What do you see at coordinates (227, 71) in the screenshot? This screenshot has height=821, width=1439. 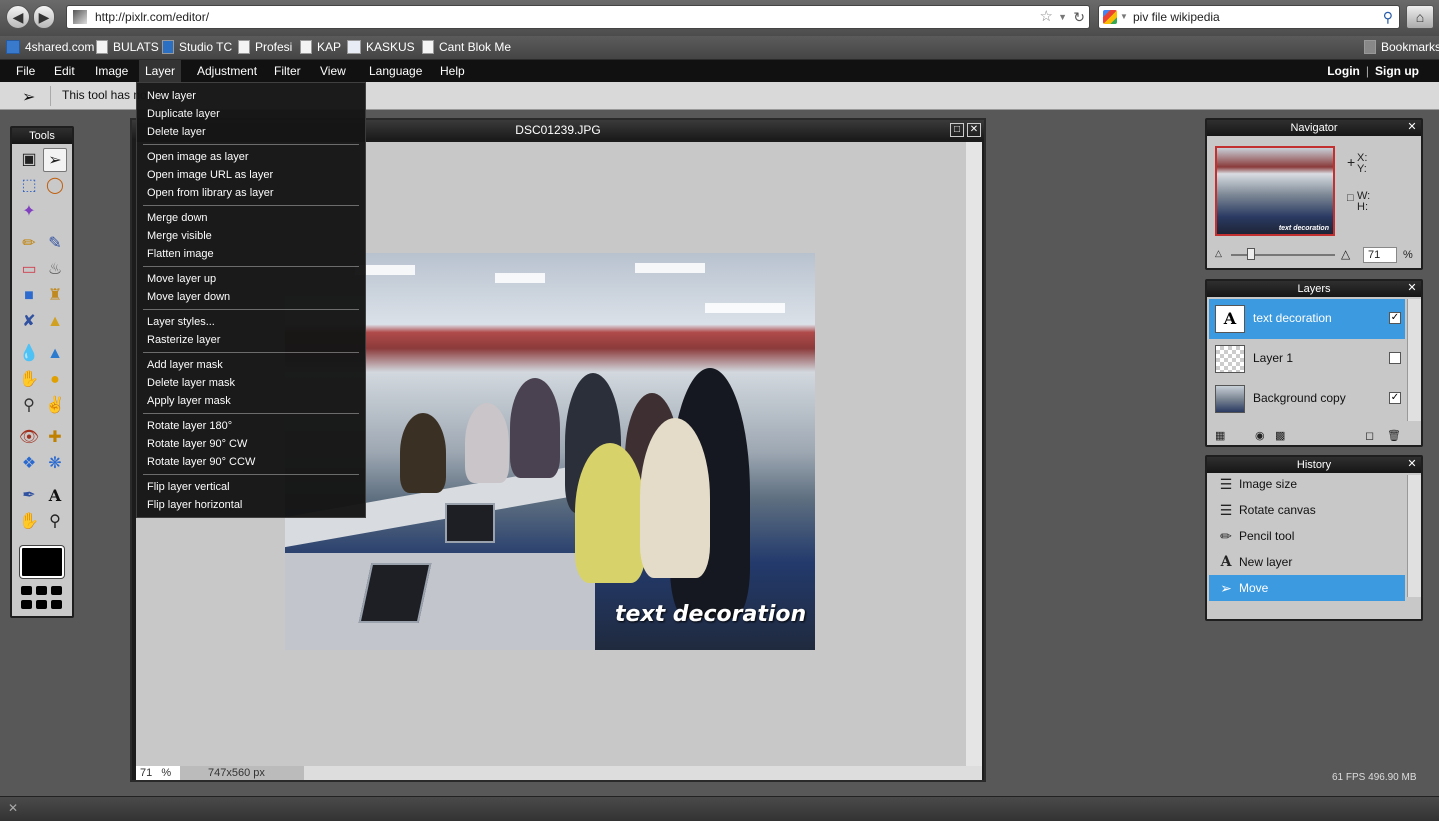 I see `menu-adjustment: Adjustment` at bounding box center [227, 71].